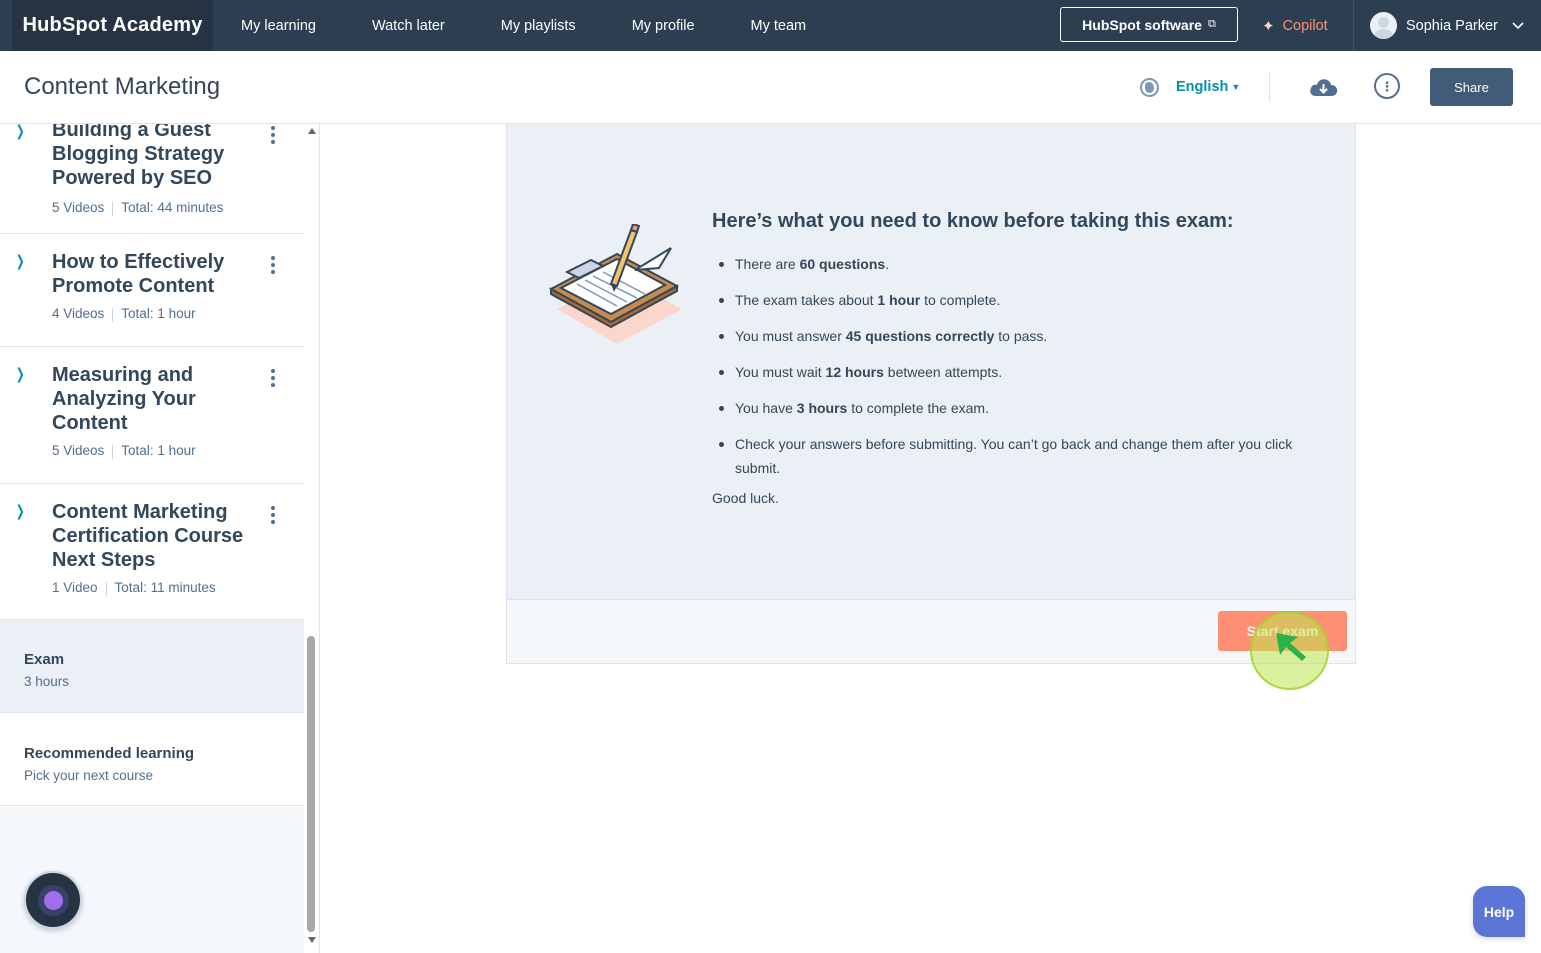  Describe the element at coordinates (165, 587) in the screenshot. I see `section-duration: Total: 11 minutes` at that location.